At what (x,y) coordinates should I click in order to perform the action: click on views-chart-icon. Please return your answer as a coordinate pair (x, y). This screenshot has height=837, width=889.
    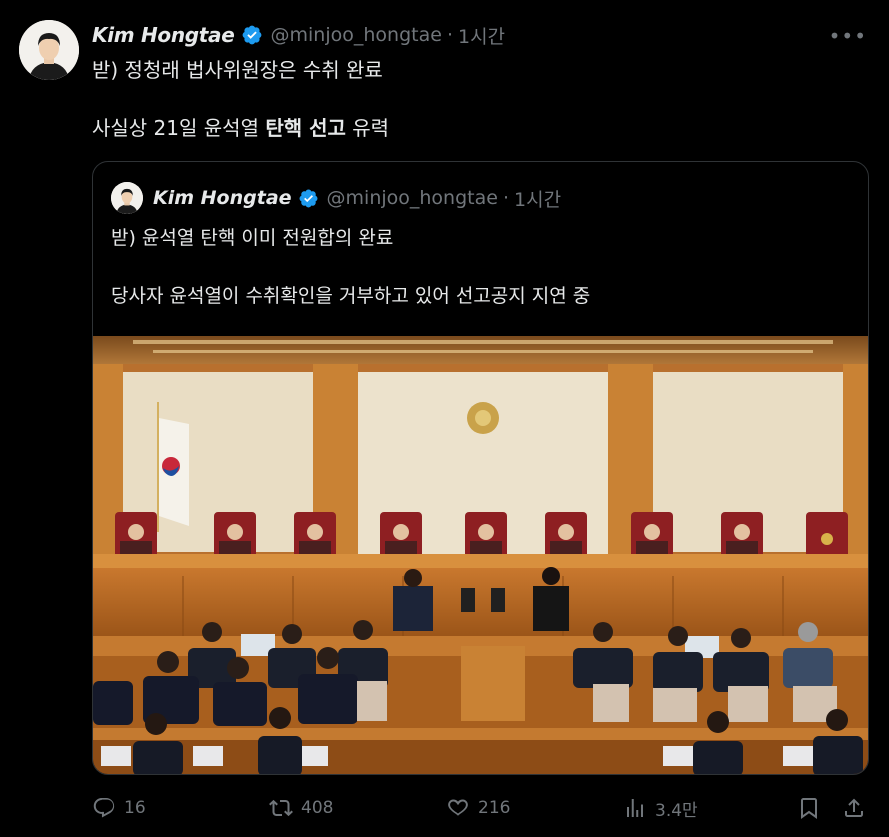
    Looking at the image, I should click on (635, 808).